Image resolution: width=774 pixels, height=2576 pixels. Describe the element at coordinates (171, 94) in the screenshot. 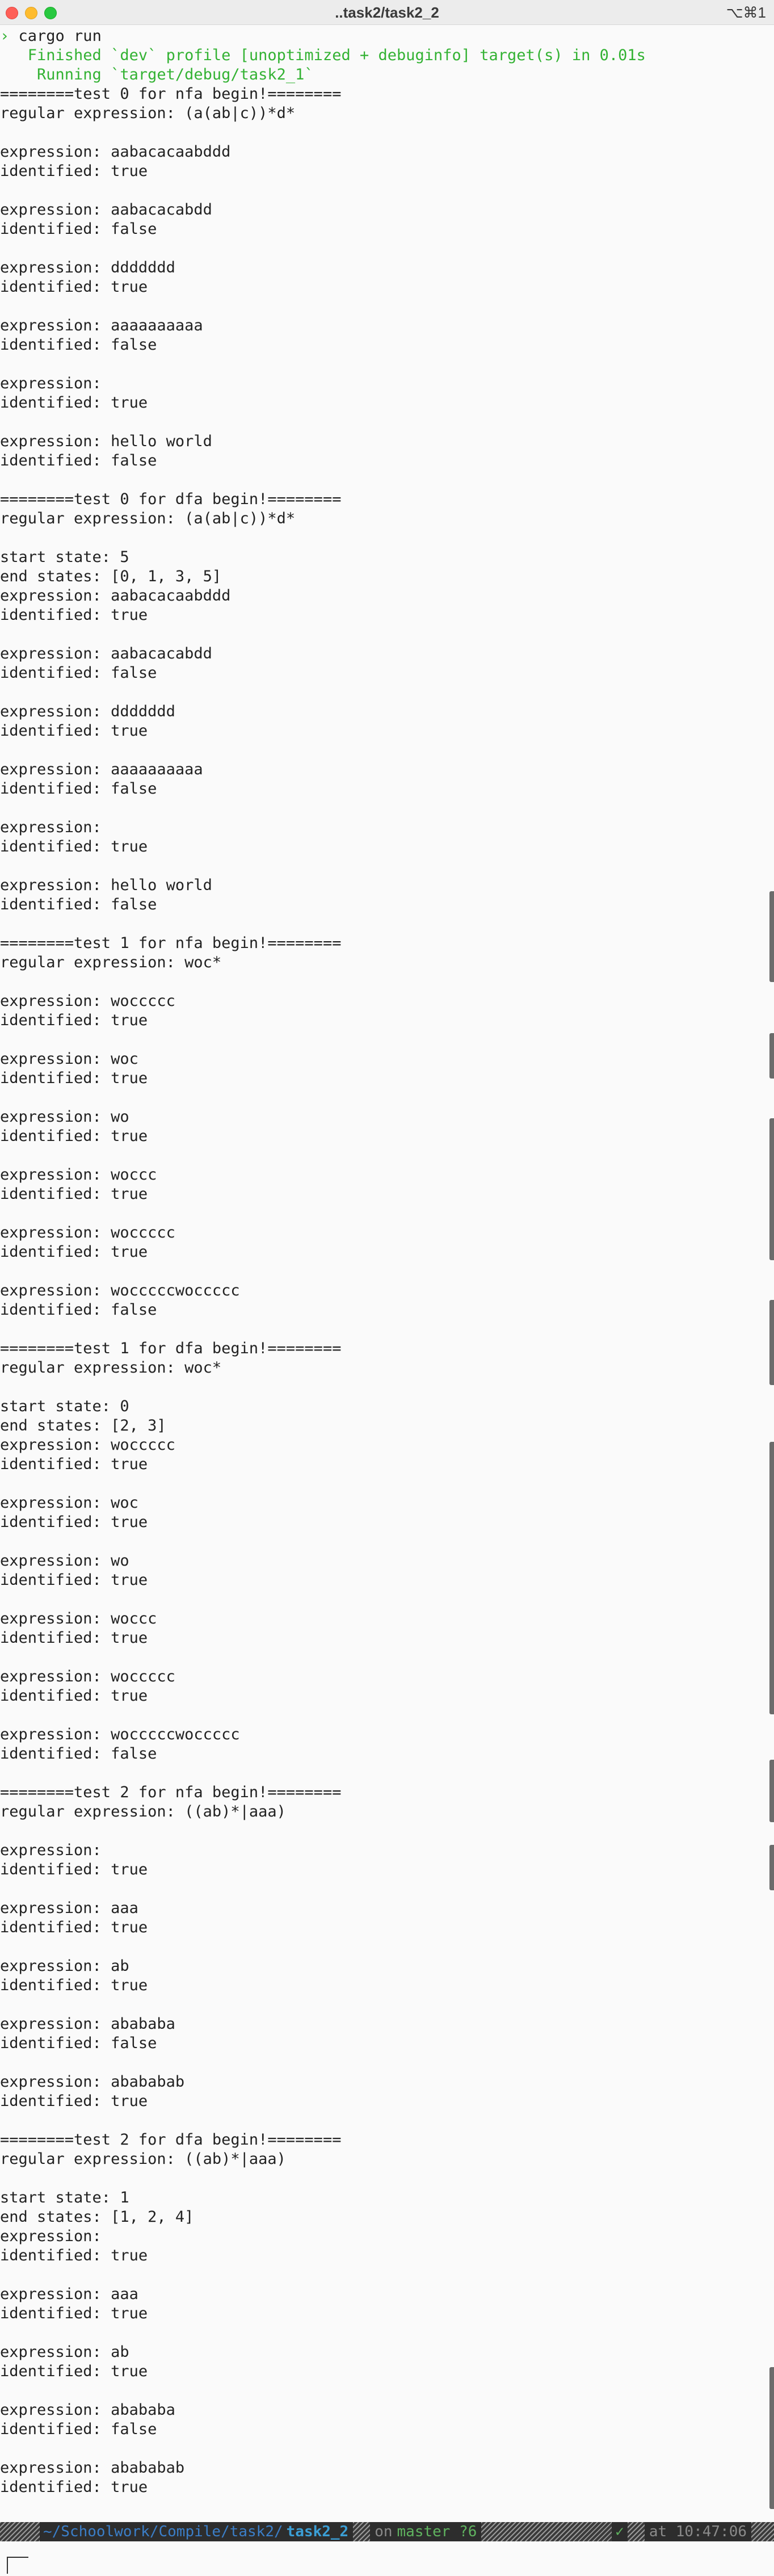

I see `terminal-line: ========test 0 for nfa begin!========` at that location.